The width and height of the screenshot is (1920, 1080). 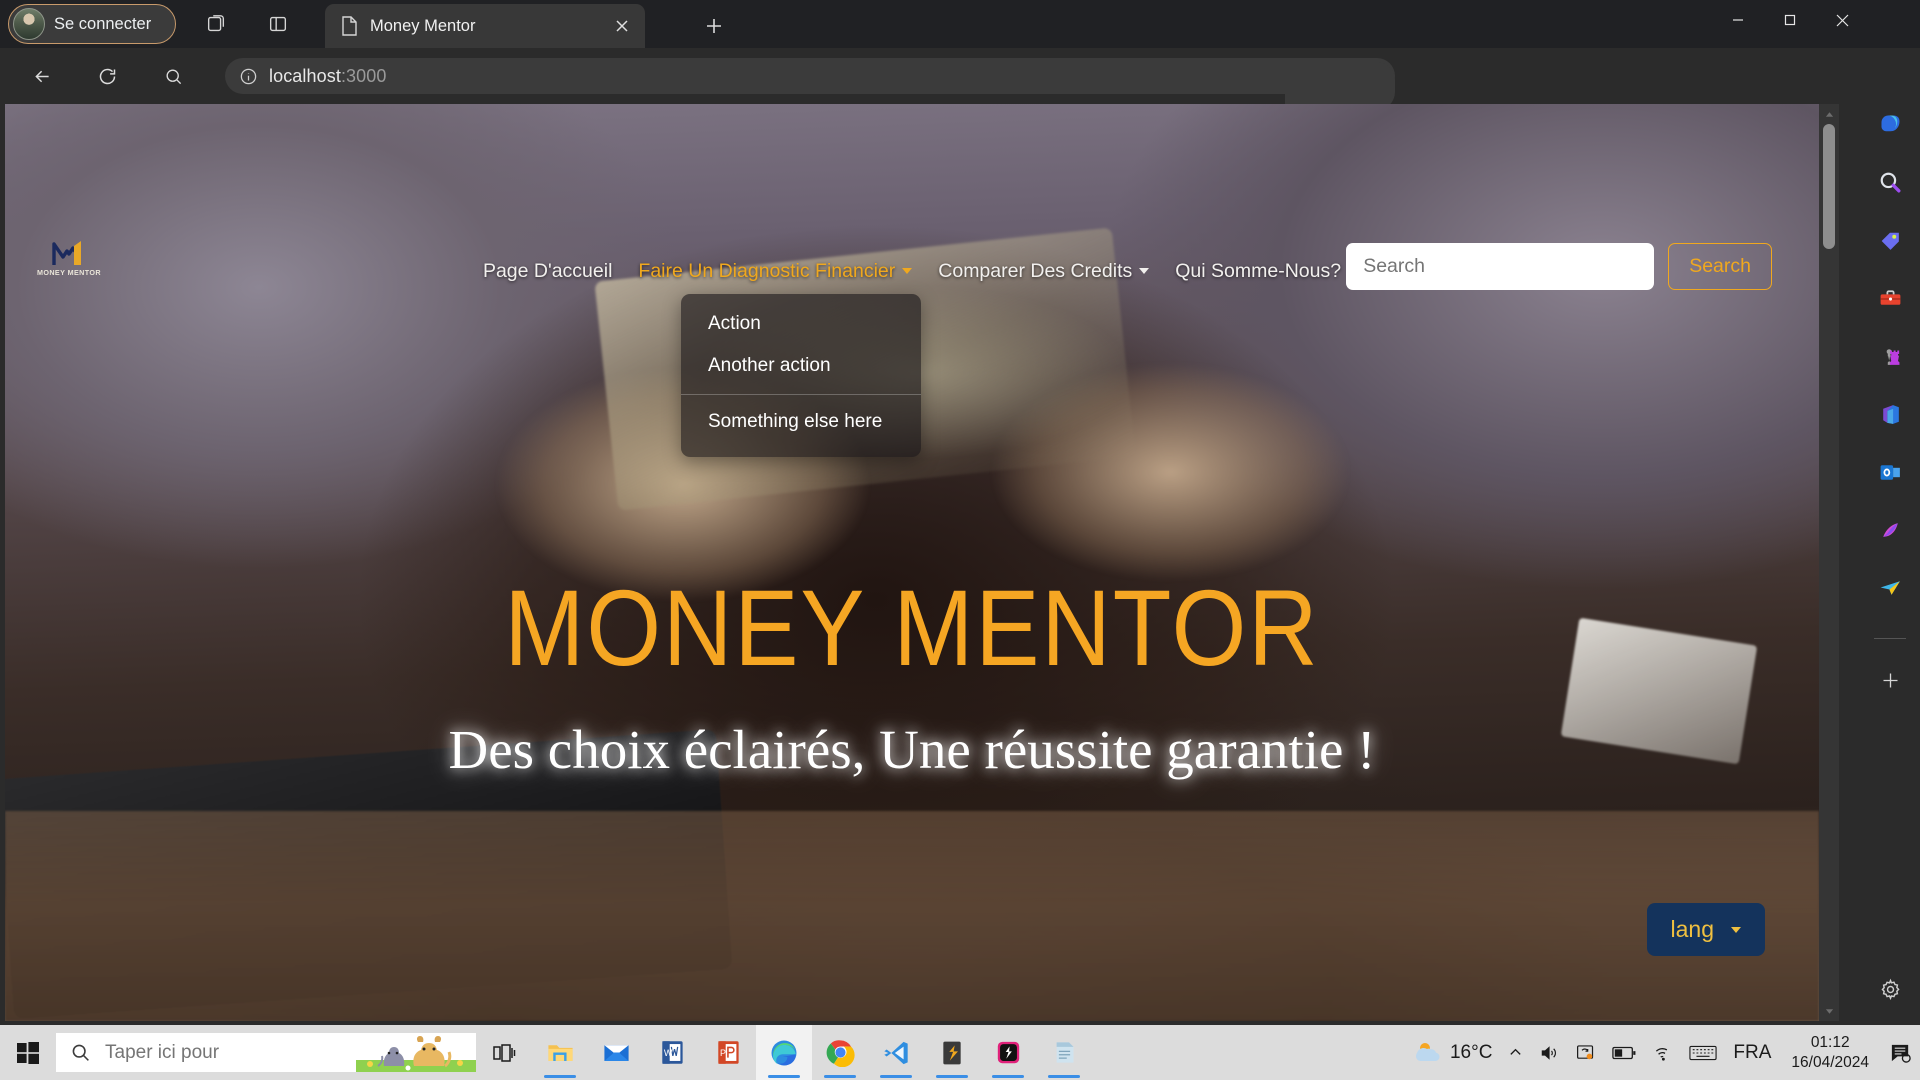 What do you see at coordinates (547, 271) in the screenshot?
I see `nav-item-page-daccueil: Page D'accueil` at bounding box center [547, 271].